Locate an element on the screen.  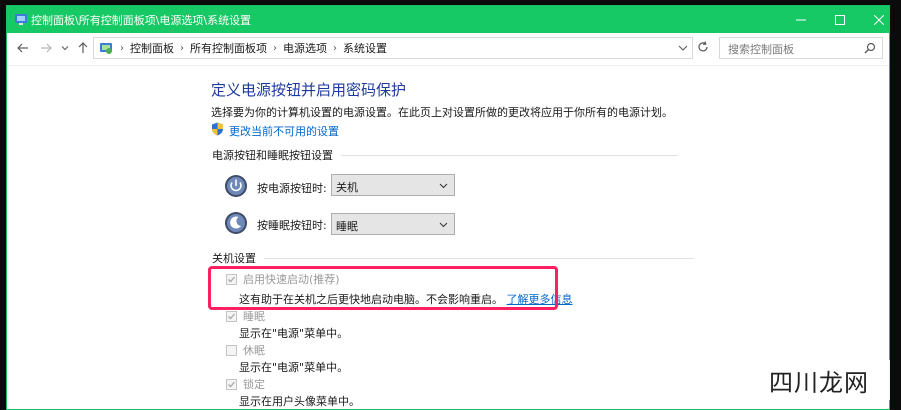
search-box is located at coordinates (801, 48).